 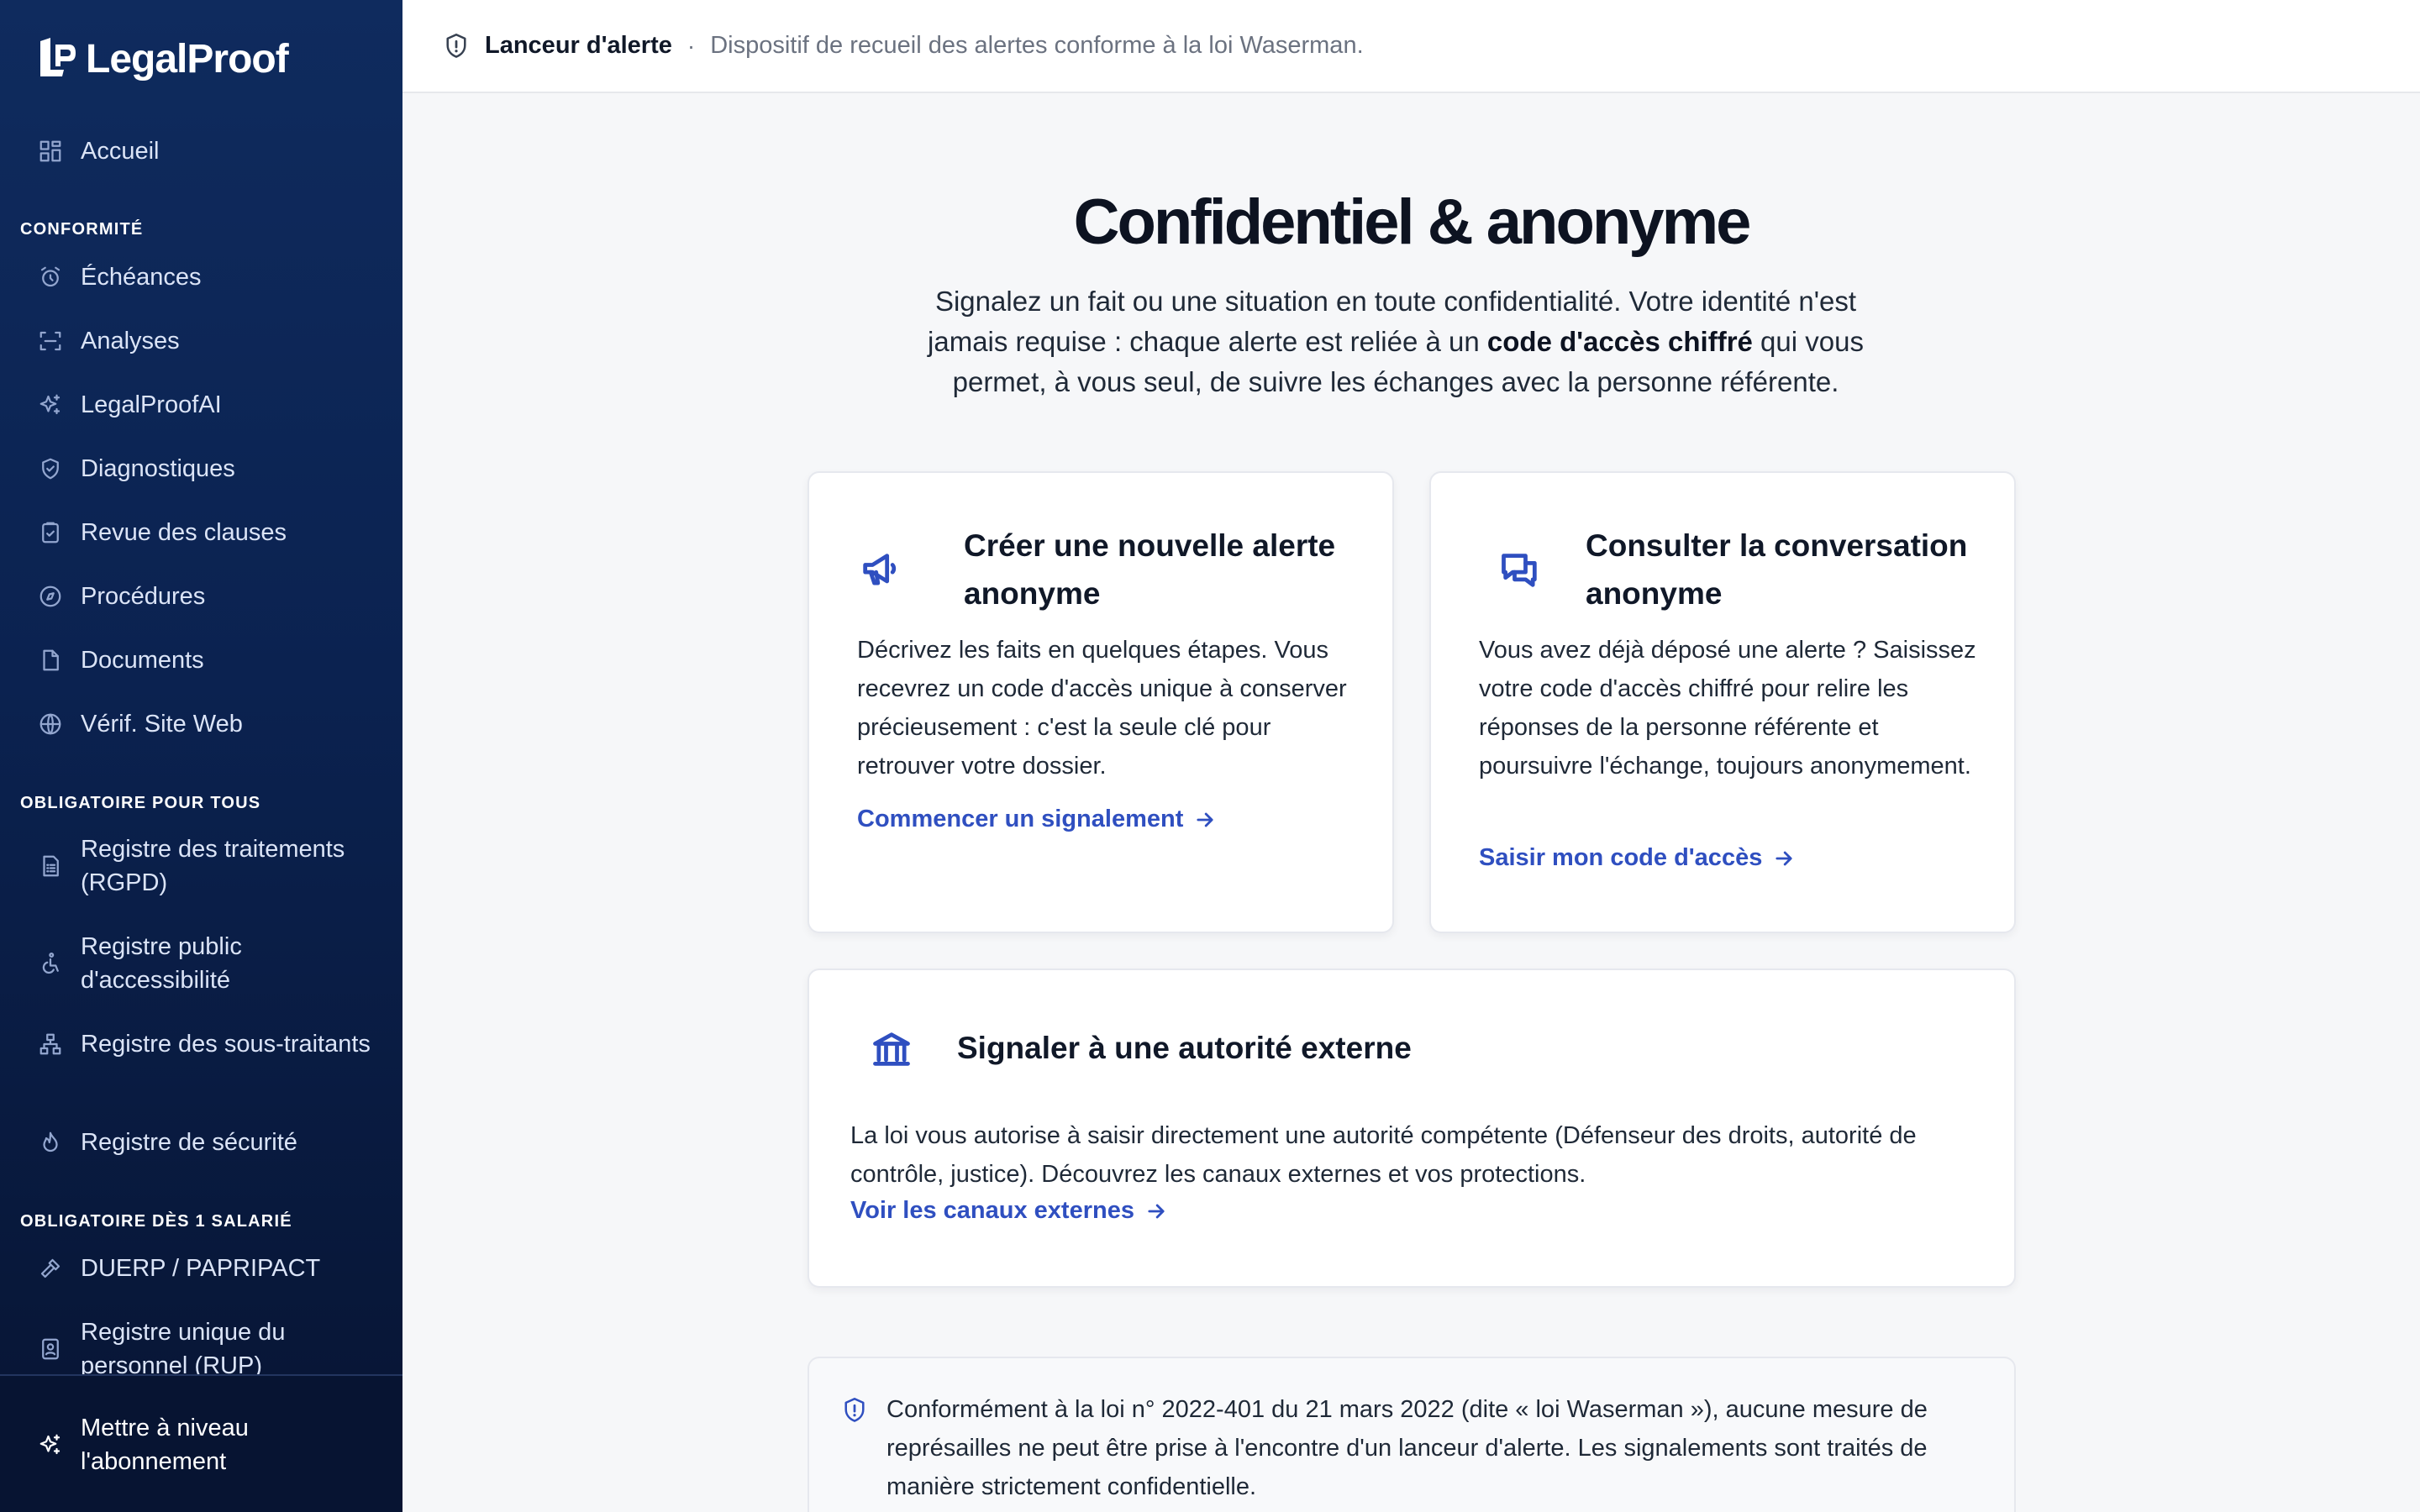 What do you see at coordinates (214, 277) in the screenshot?
I see `sidebar-item-echeances: Échéances` at bounding box center [214, 277].